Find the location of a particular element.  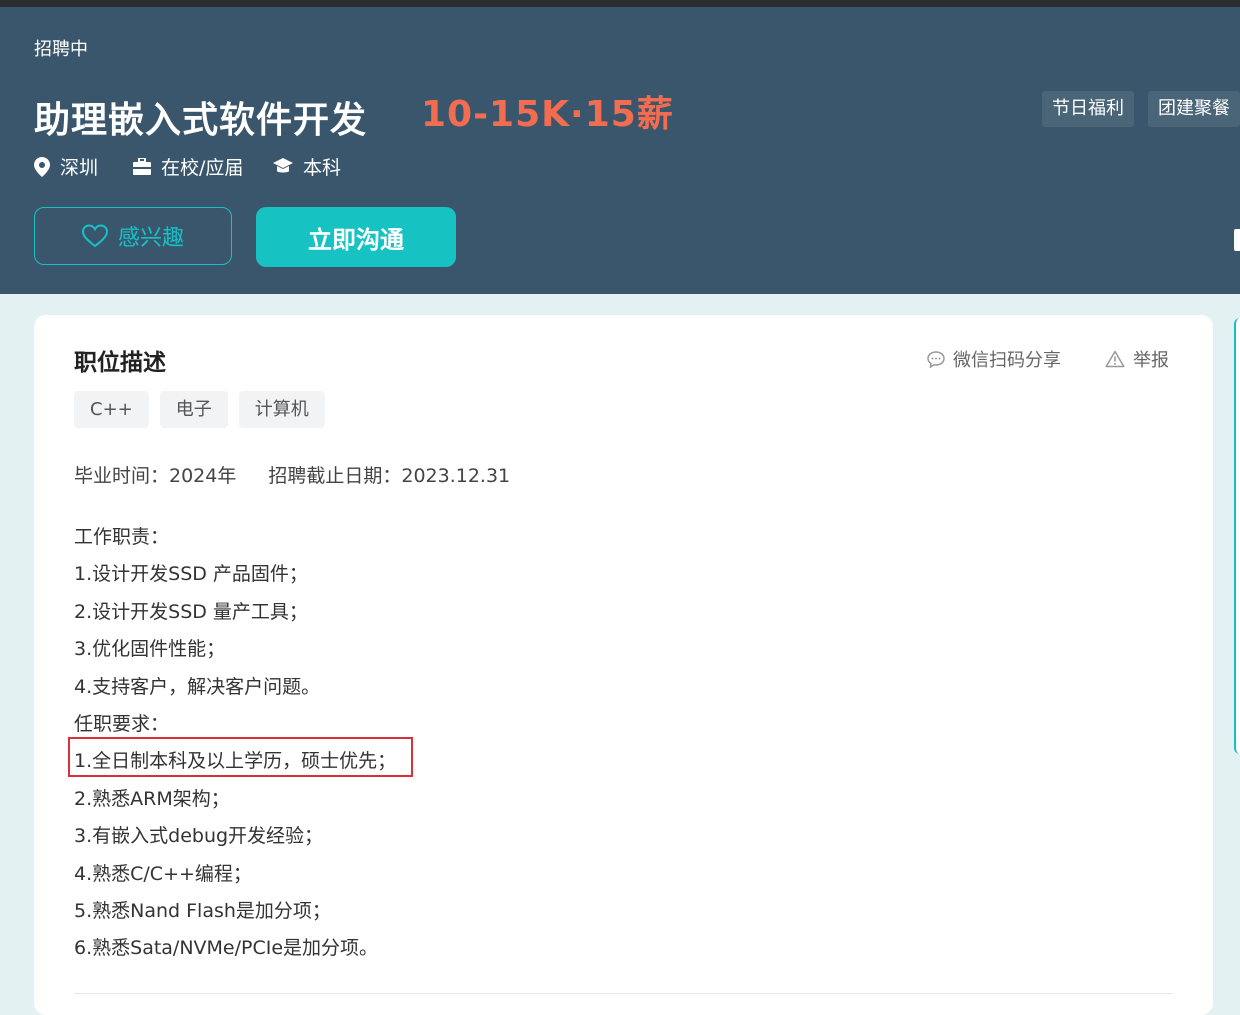

report-link: 举报 is located at coordinates (1137, 359).